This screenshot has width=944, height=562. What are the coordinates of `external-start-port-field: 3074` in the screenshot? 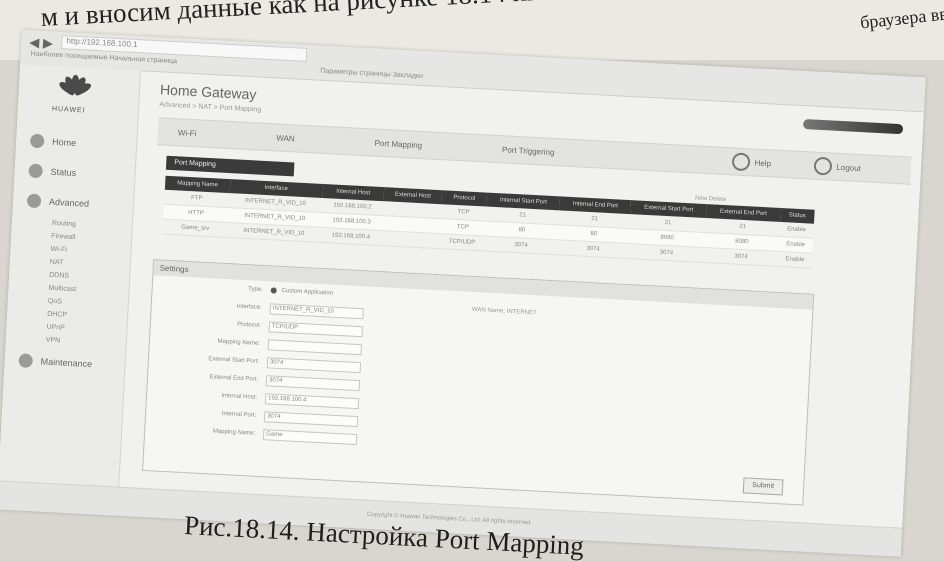 It's located at (314, 364).